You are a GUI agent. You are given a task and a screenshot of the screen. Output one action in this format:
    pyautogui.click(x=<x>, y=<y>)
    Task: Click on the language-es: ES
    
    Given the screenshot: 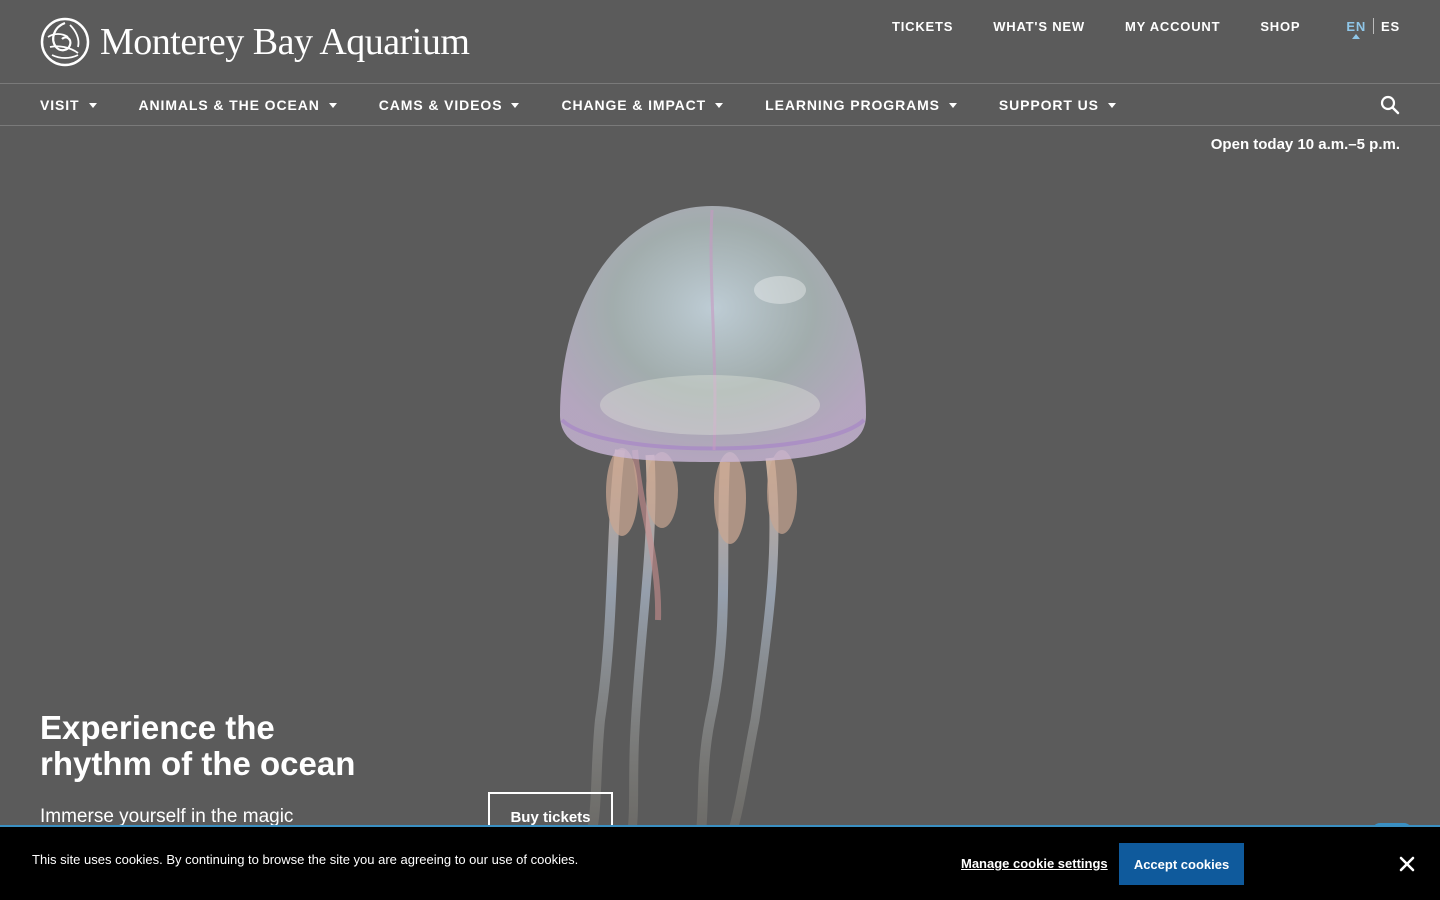 What is the action you would take?
    pyautogui.click(x=1390, y=26)
    